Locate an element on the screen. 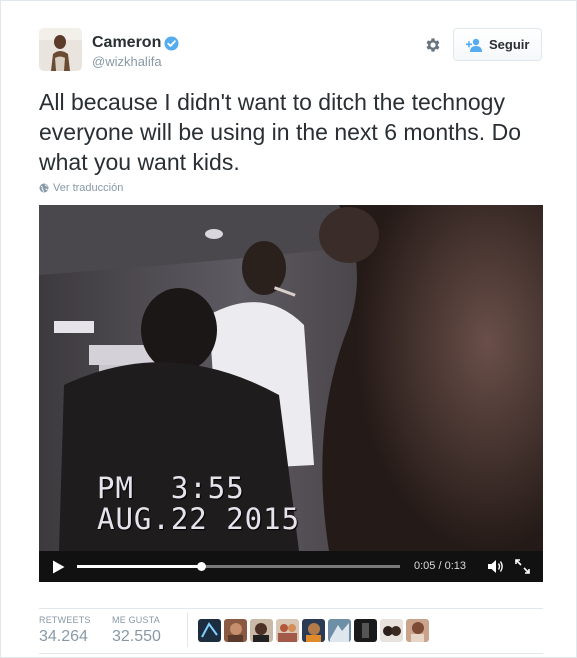  add-user-icon is located at coordinates (474, 45).